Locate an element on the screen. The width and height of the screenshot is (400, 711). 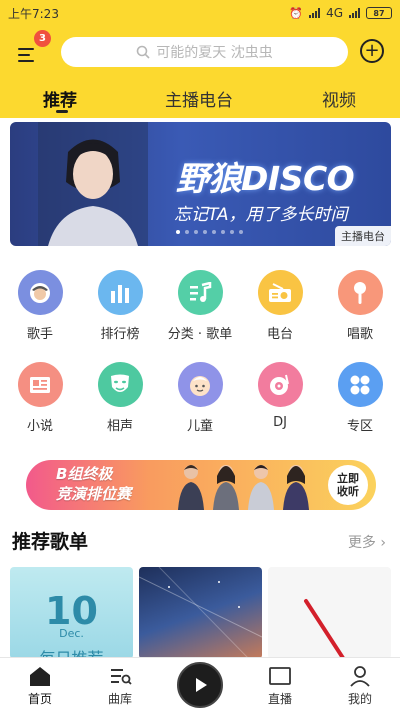
section-title: 推荐歌单 is located at coordinates (50, 542).